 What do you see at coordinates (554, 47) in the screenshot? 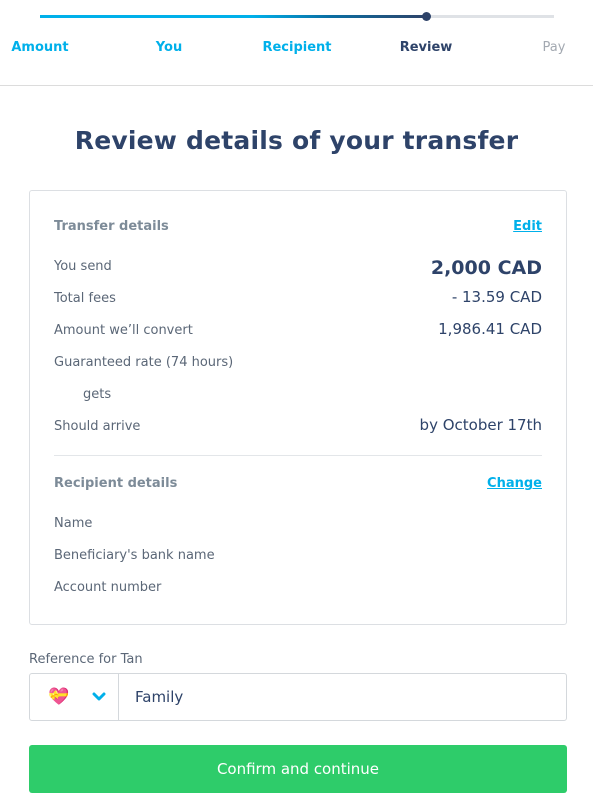
I see `step-pay: Pay` at bounding box center [554, 47].